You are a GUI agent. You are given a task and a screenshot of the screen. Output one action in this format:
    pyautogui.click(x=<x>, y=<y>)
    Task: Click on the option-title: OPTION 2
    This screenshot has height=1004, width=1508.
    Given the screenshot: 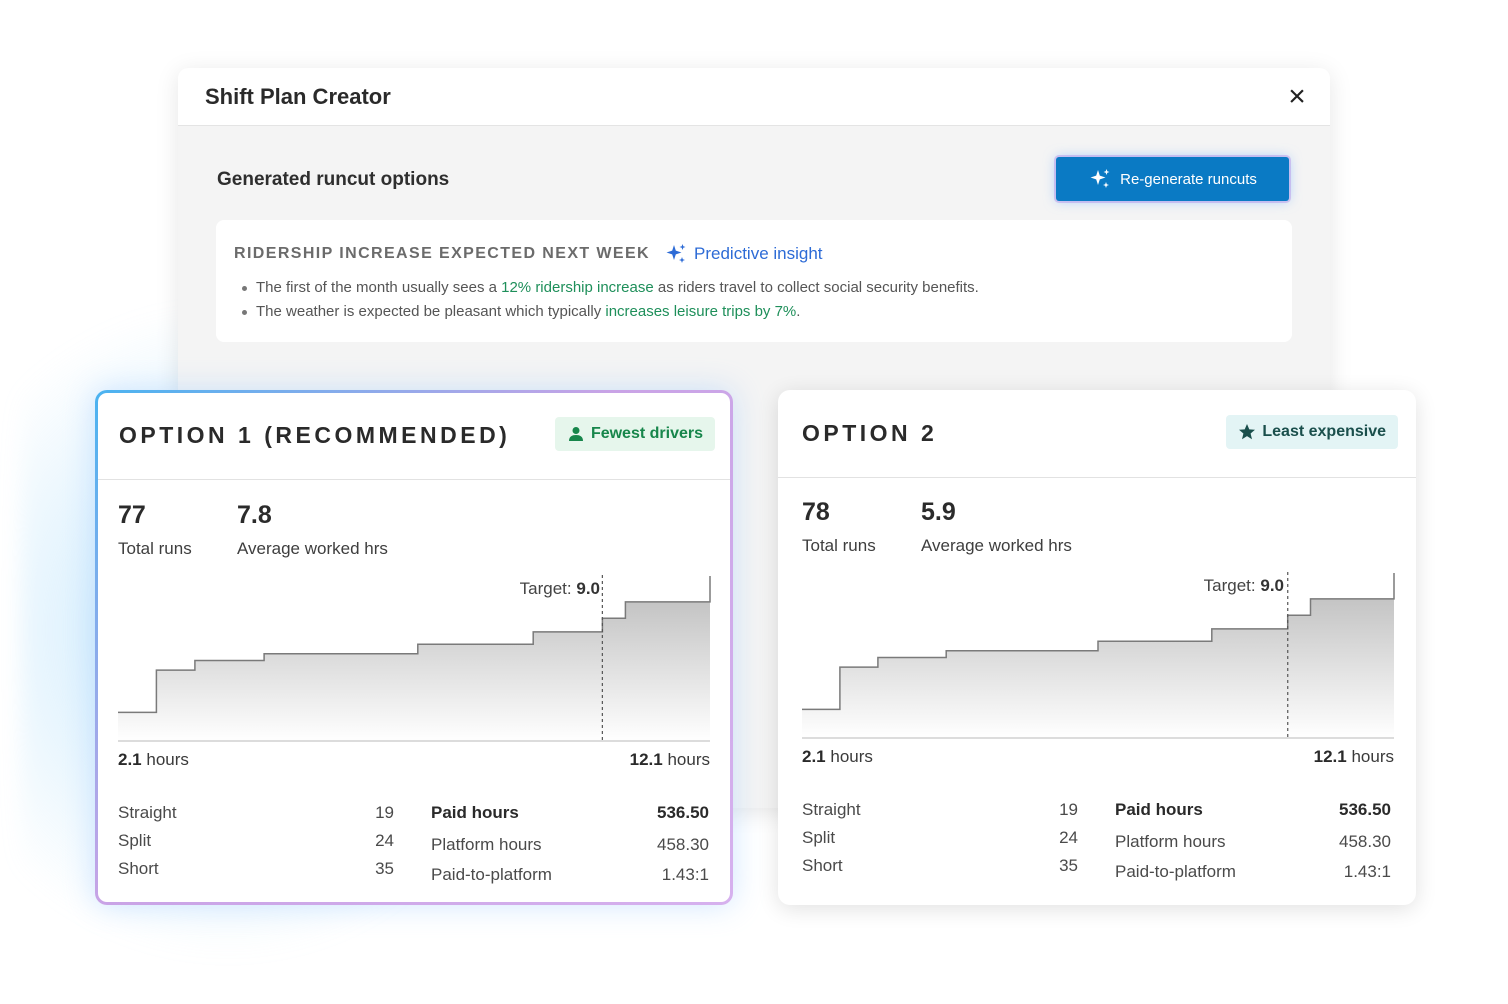 What is the action you would take?
    pyautogui.click(x=870, y=433)
    